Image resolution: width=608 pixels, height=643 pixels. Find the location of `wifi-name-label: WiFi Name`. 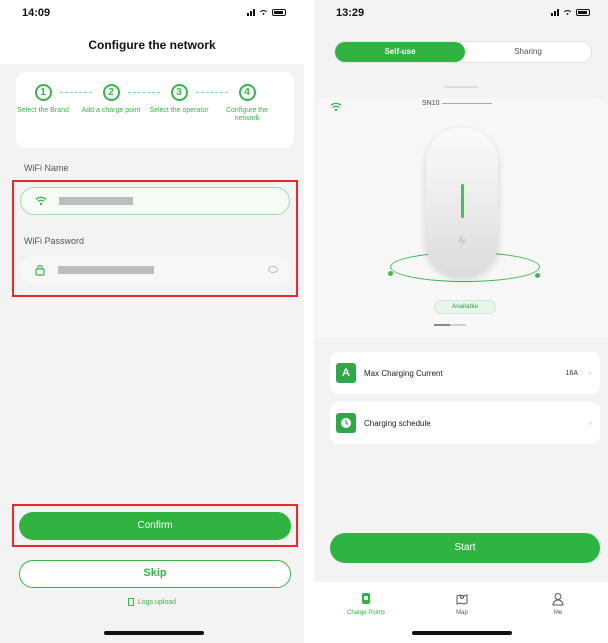

wifi-name-label: WiFi Name is located at coordinates (46, 168).